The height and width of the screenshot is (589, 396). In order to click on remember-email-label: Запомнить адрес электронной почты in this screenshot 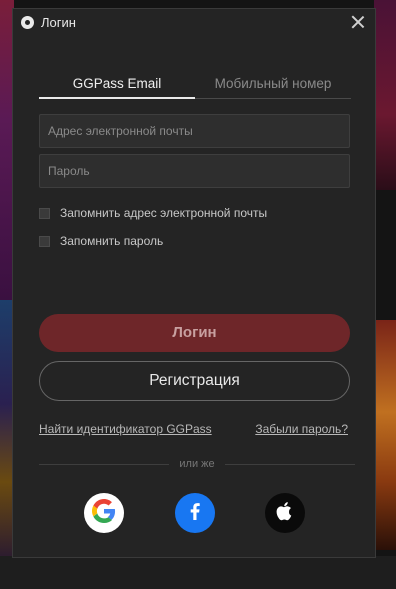, I will do `click(164, 213)`.